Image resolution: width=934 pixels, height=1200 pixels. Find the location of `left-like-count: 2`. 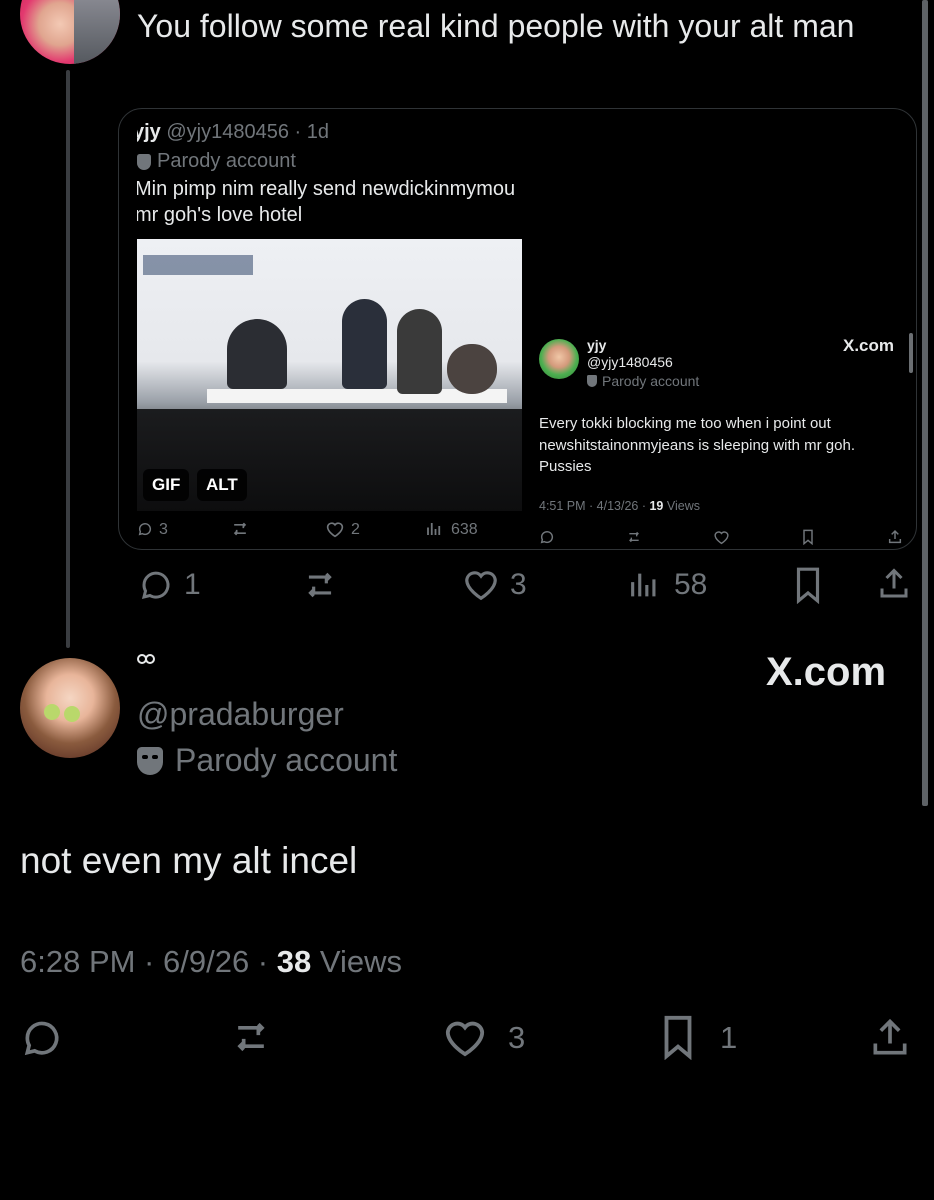

left-like-count: 2 is located at coordinates (355, 529).